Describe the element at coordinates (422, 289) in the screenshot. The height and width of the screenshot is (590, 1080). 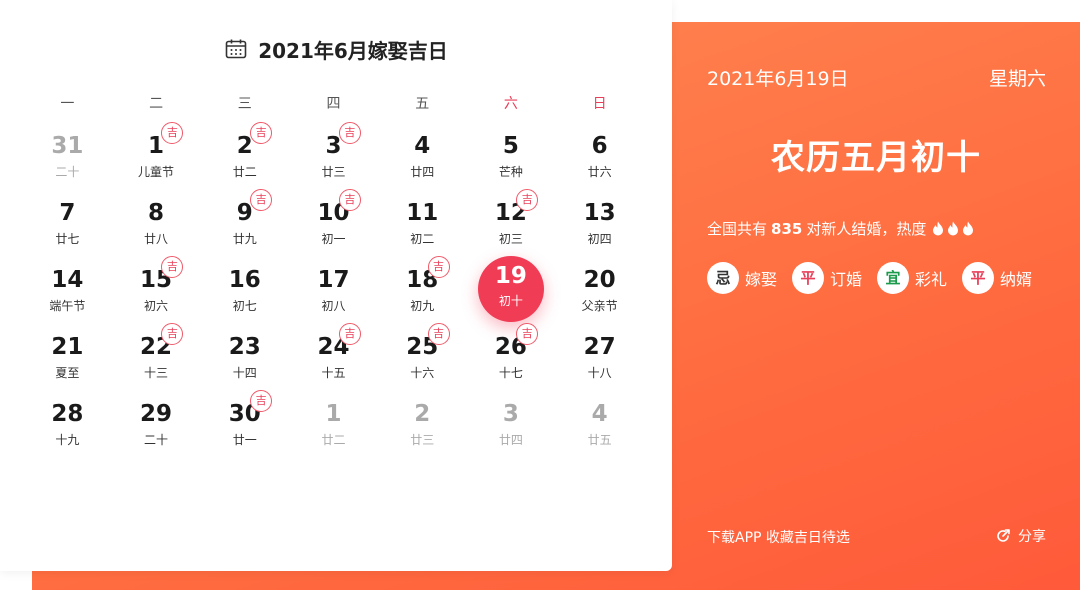
I see `day-cell: 18 初九 吉` at that location.